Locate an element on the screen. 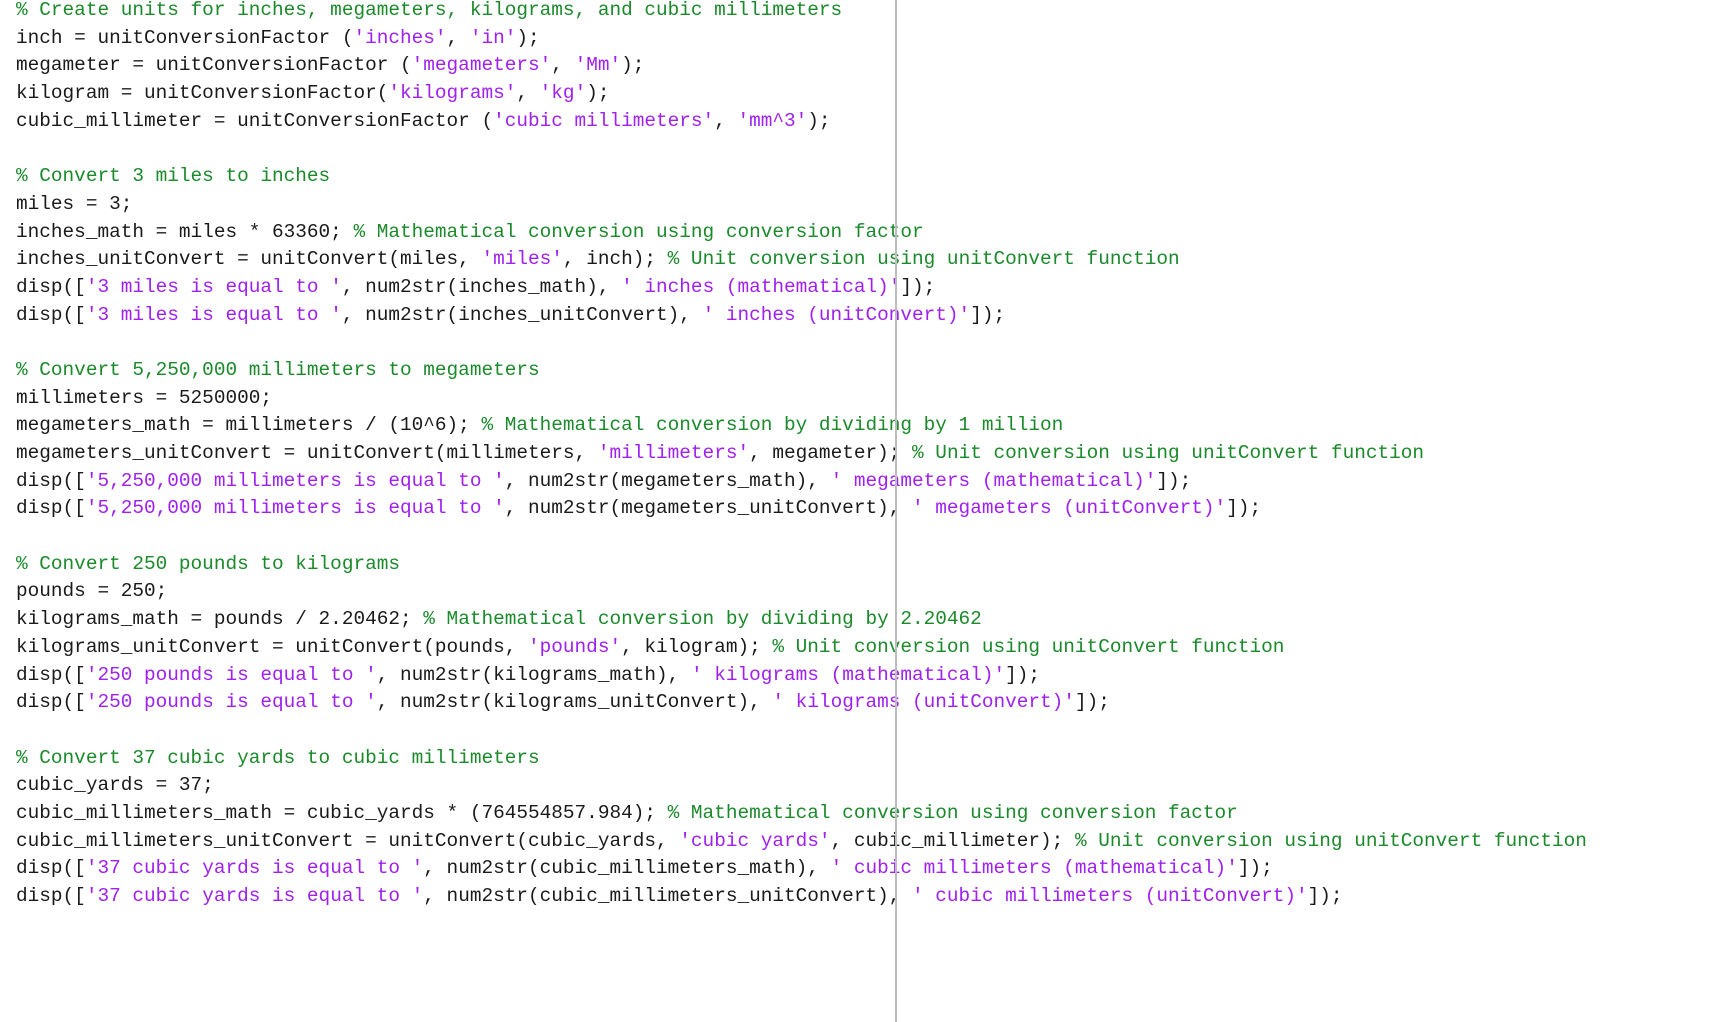 Image resolution: width=1714 pixels, height=1022 pixels. code-token: , num2str(megameters_math), is located at coordinates (667, 480).